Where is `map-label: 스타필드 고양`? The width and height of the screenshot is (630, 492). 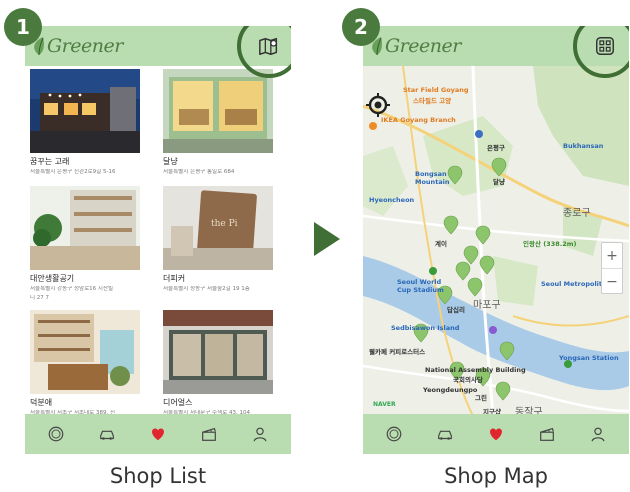
map-label: 스타필드 고양 is located at coordinates (432, 101).